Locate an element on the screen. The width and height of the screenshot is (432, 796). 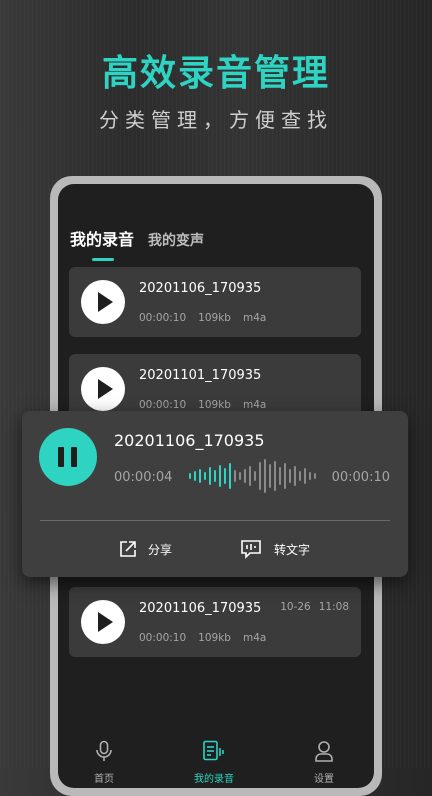
transcribe-button: 转文字 is located at coordinates (275, 549).